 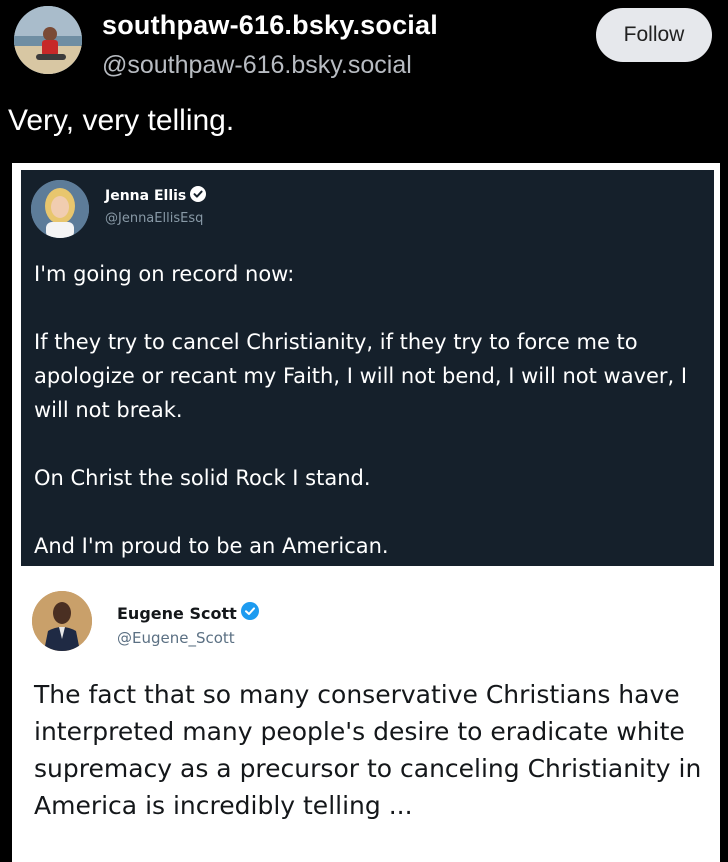 I want to click on author-avatar, so click(x=48, y=40).